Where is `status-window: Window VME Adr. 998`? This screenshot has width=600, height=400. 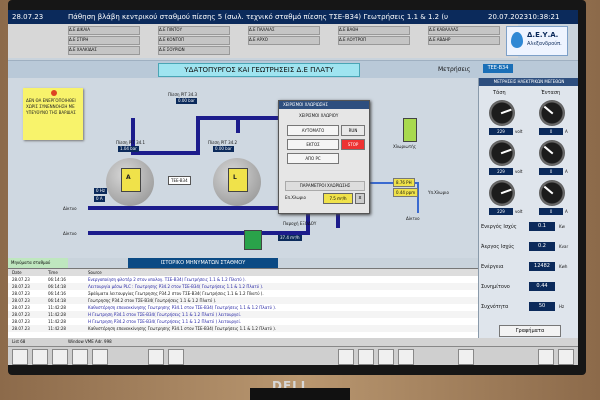 status-window: Window VME Adr. 998 is located at coordinates (90, 341).